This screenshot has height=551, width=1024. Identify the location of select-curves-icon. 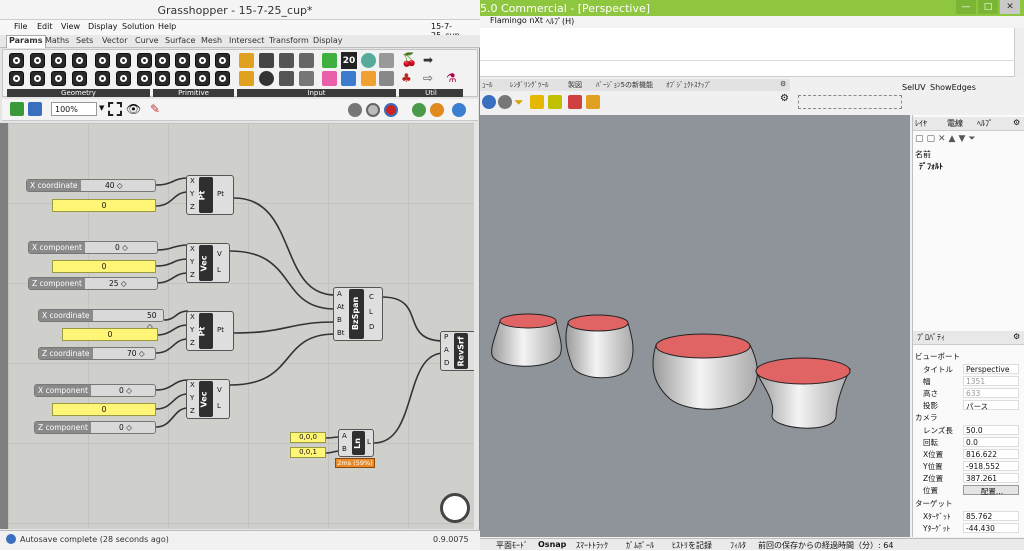
(555, 102).